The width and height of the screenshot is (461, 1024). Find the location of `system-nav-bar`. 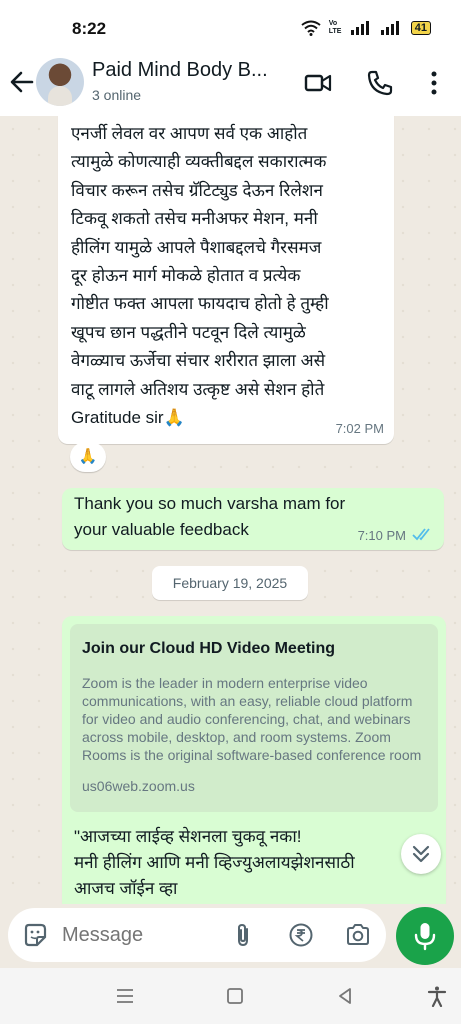

system-nav-bar is located at coordinates (230, 996).